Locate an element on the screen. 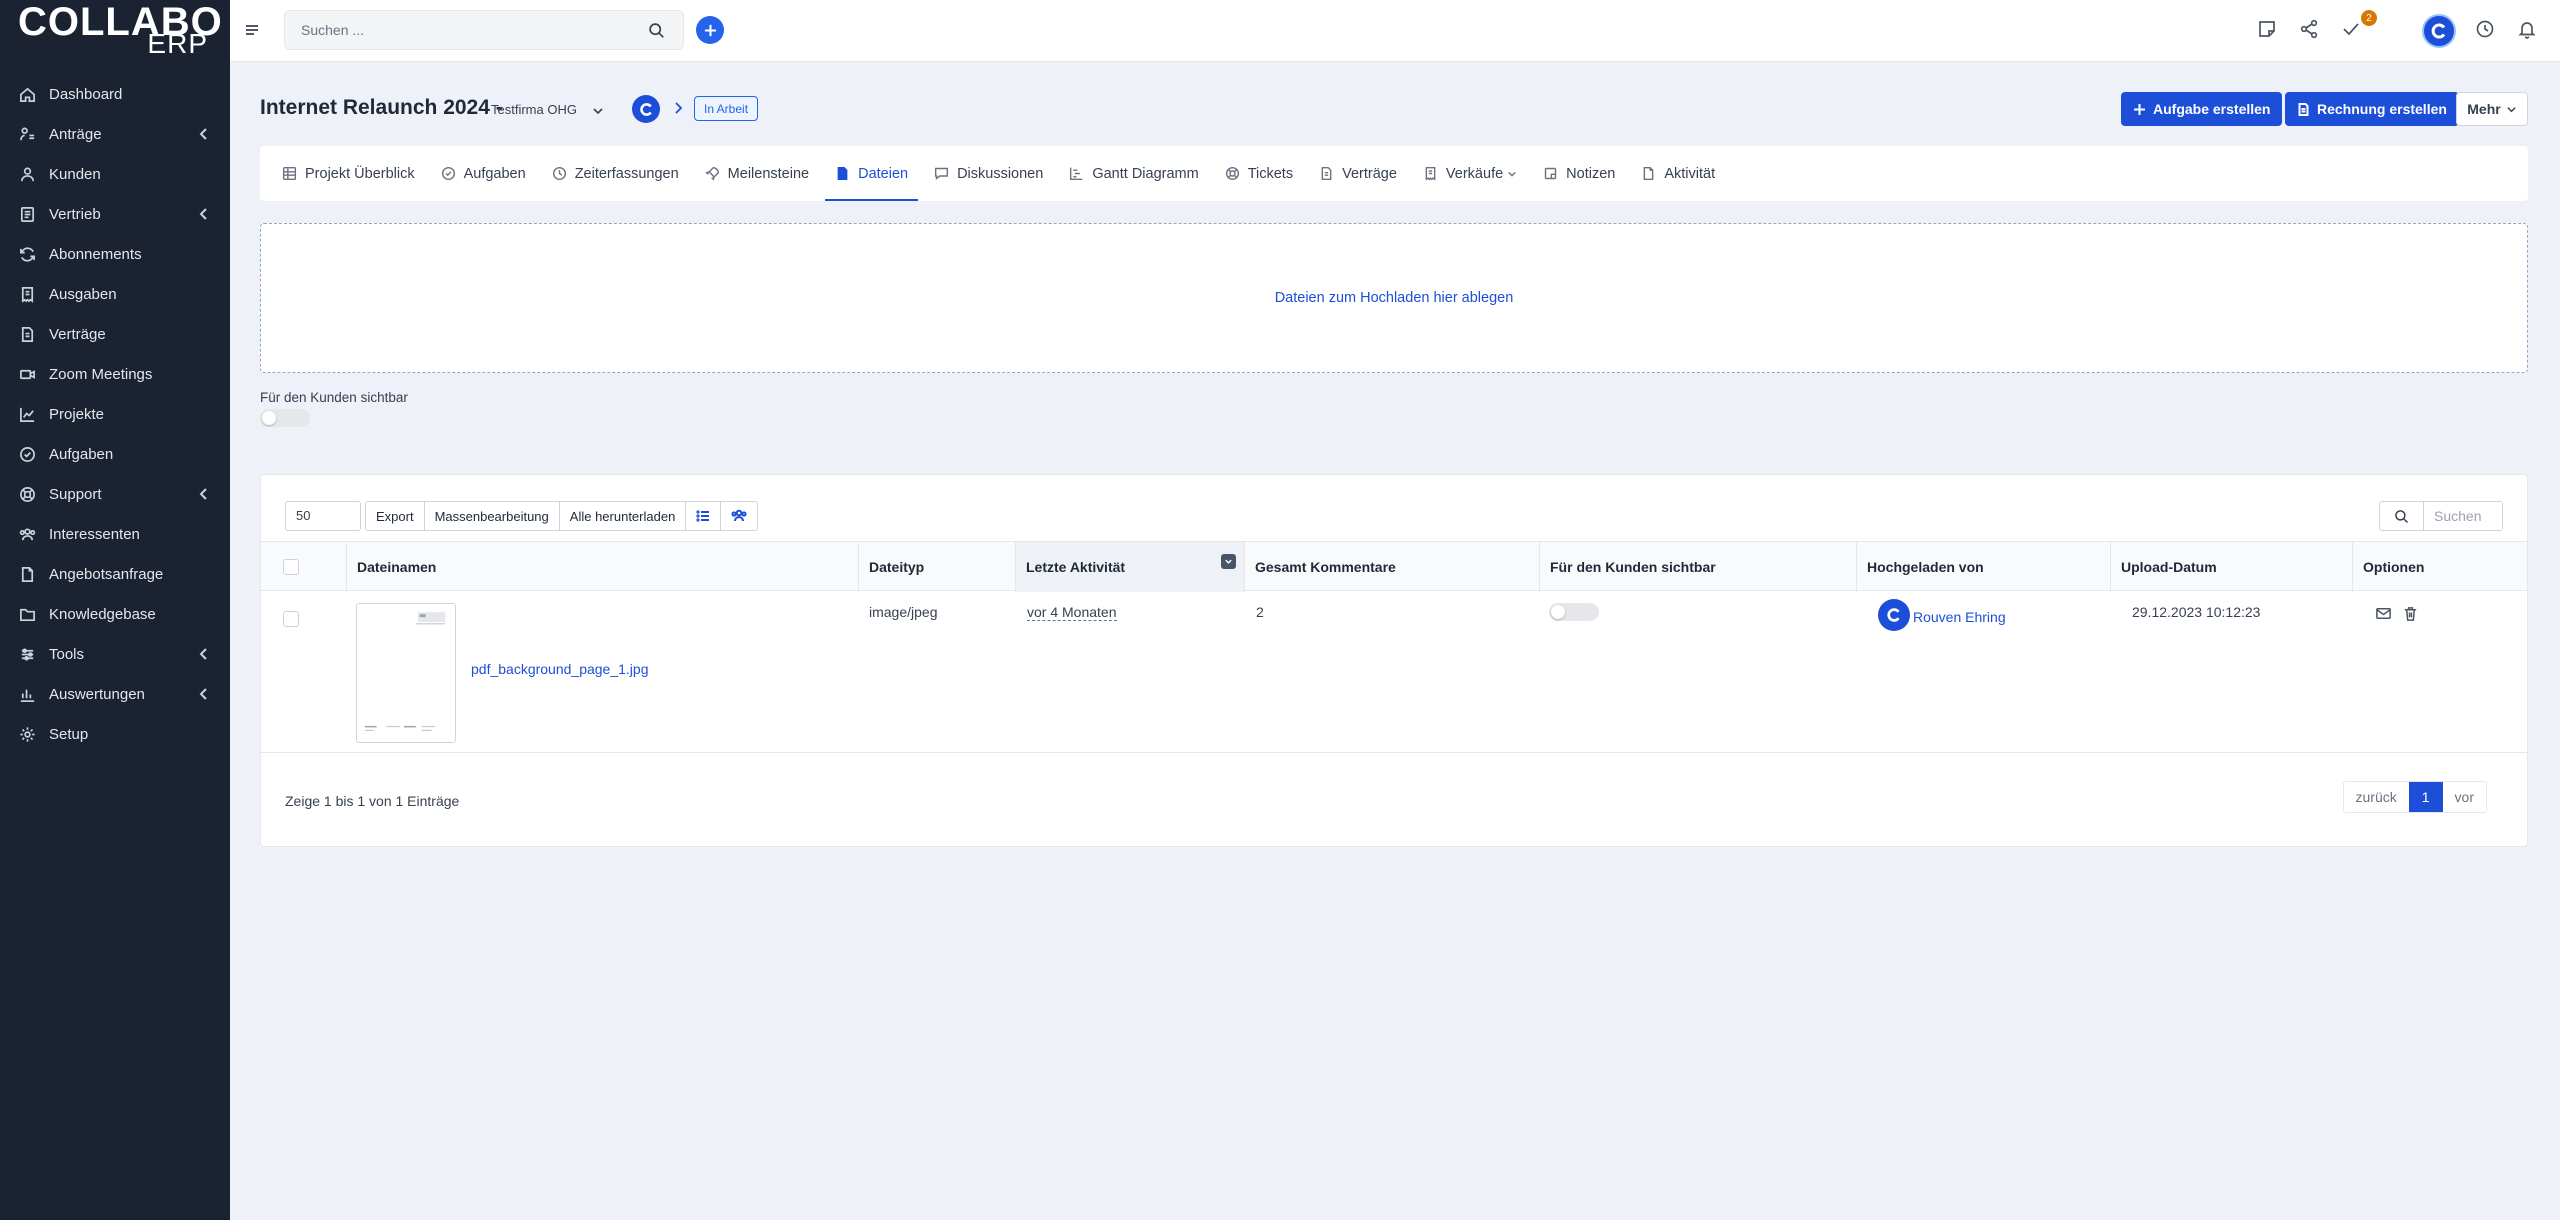 Image resolution: width=2560 pixels, height=1220 pixels. tab-gantt-diagramm: Gantt Diagramm is located at coordinates (1134, 173).